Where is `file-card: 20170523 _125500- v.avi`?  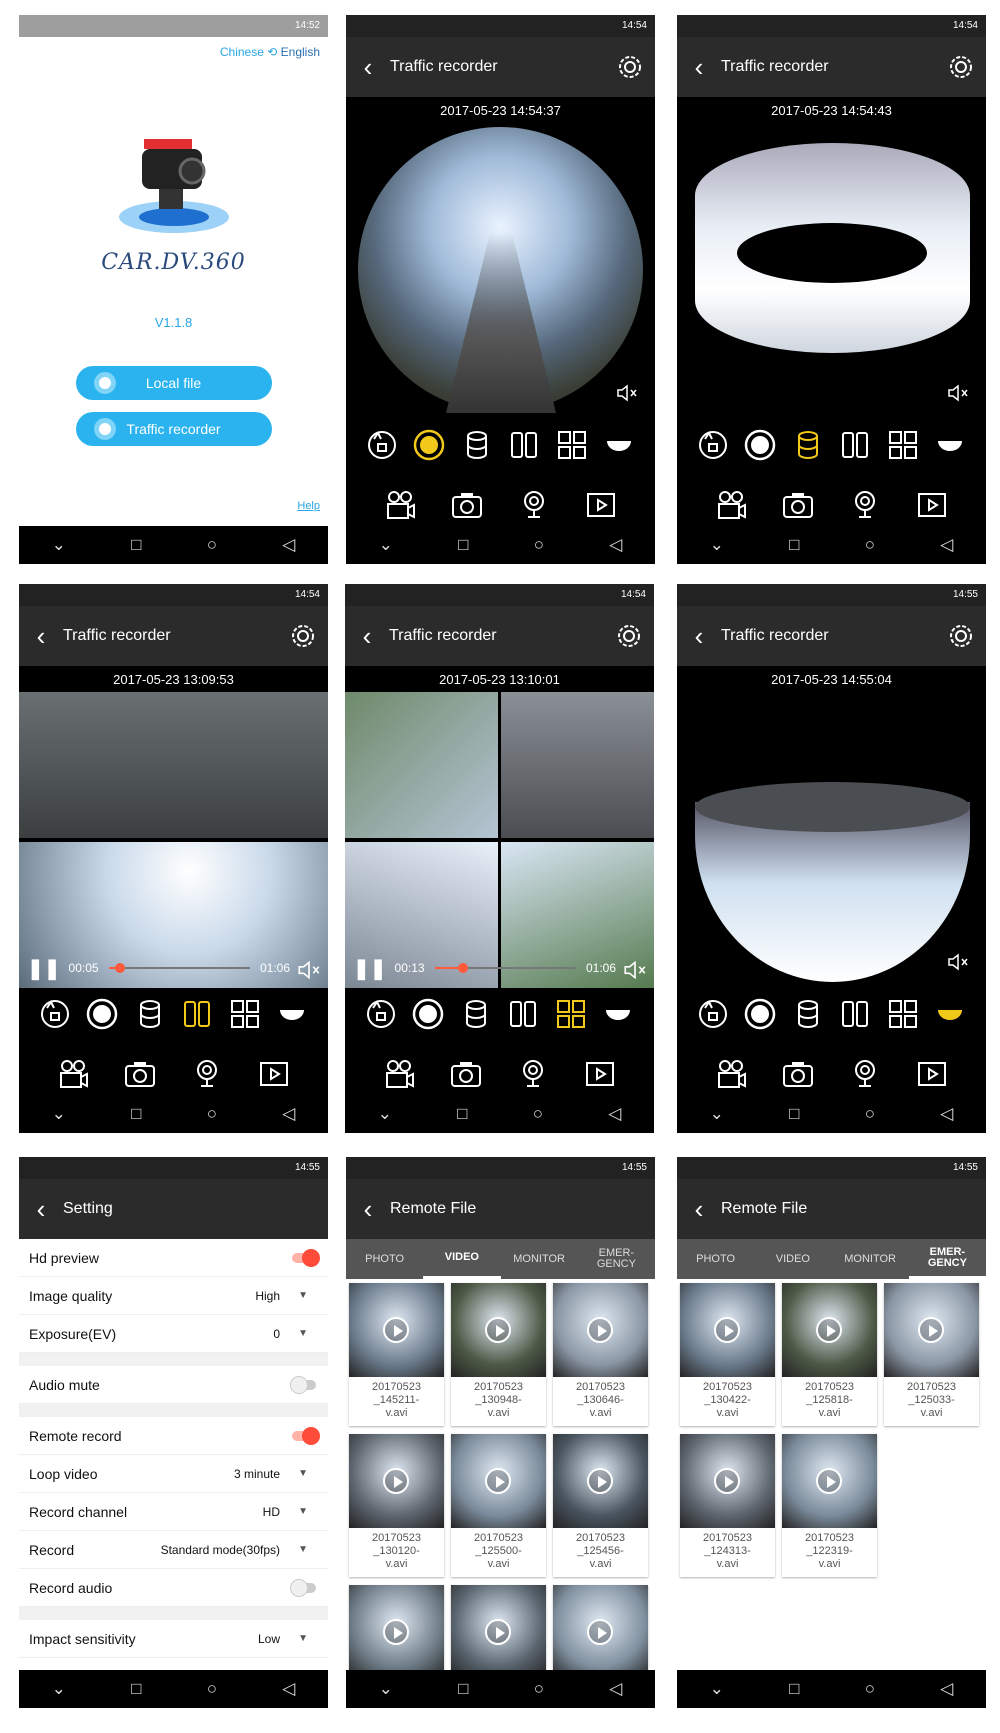
file-card: 20170523 _125500- v.avi is located at coordinates (498, 1505).